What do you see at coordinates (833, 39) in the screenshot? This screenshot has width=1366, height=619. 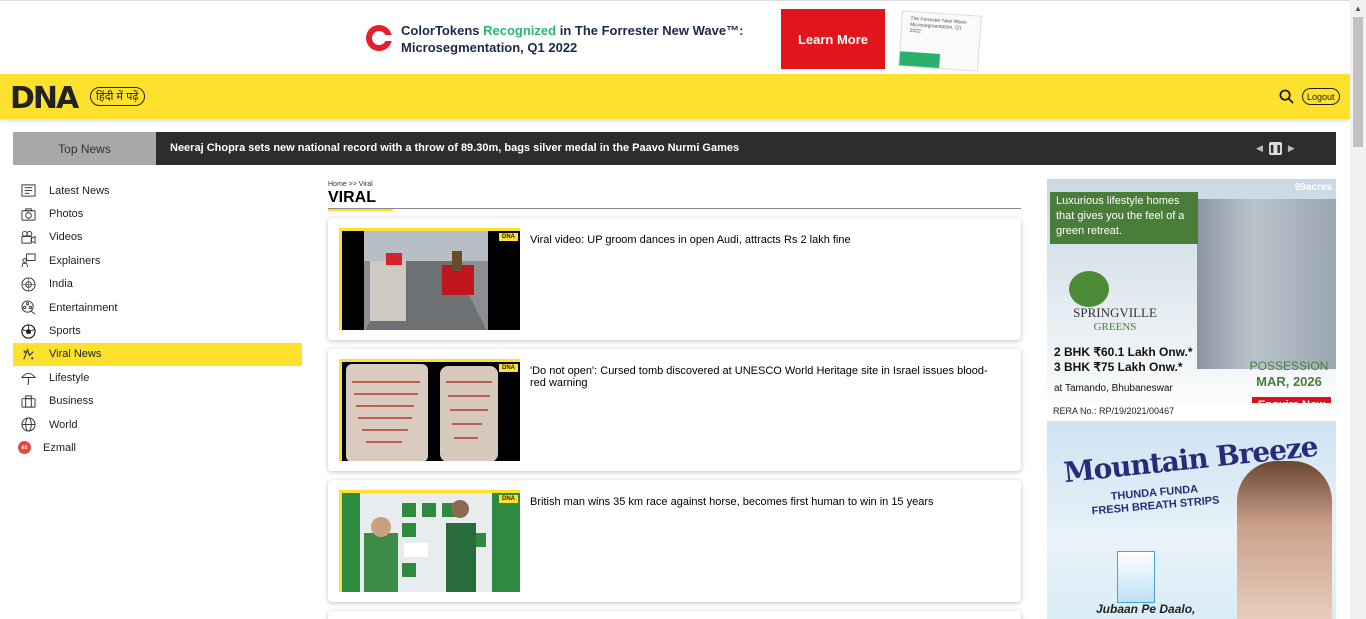 I see `learn-more-button: Learn More` at bounding box center [833, 39].